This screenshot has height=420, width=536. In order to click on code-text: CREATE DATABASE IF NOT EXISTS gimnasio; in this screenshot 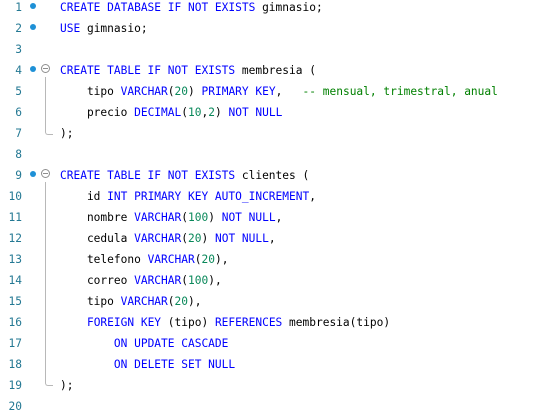, I will do `click(191, 9)`.